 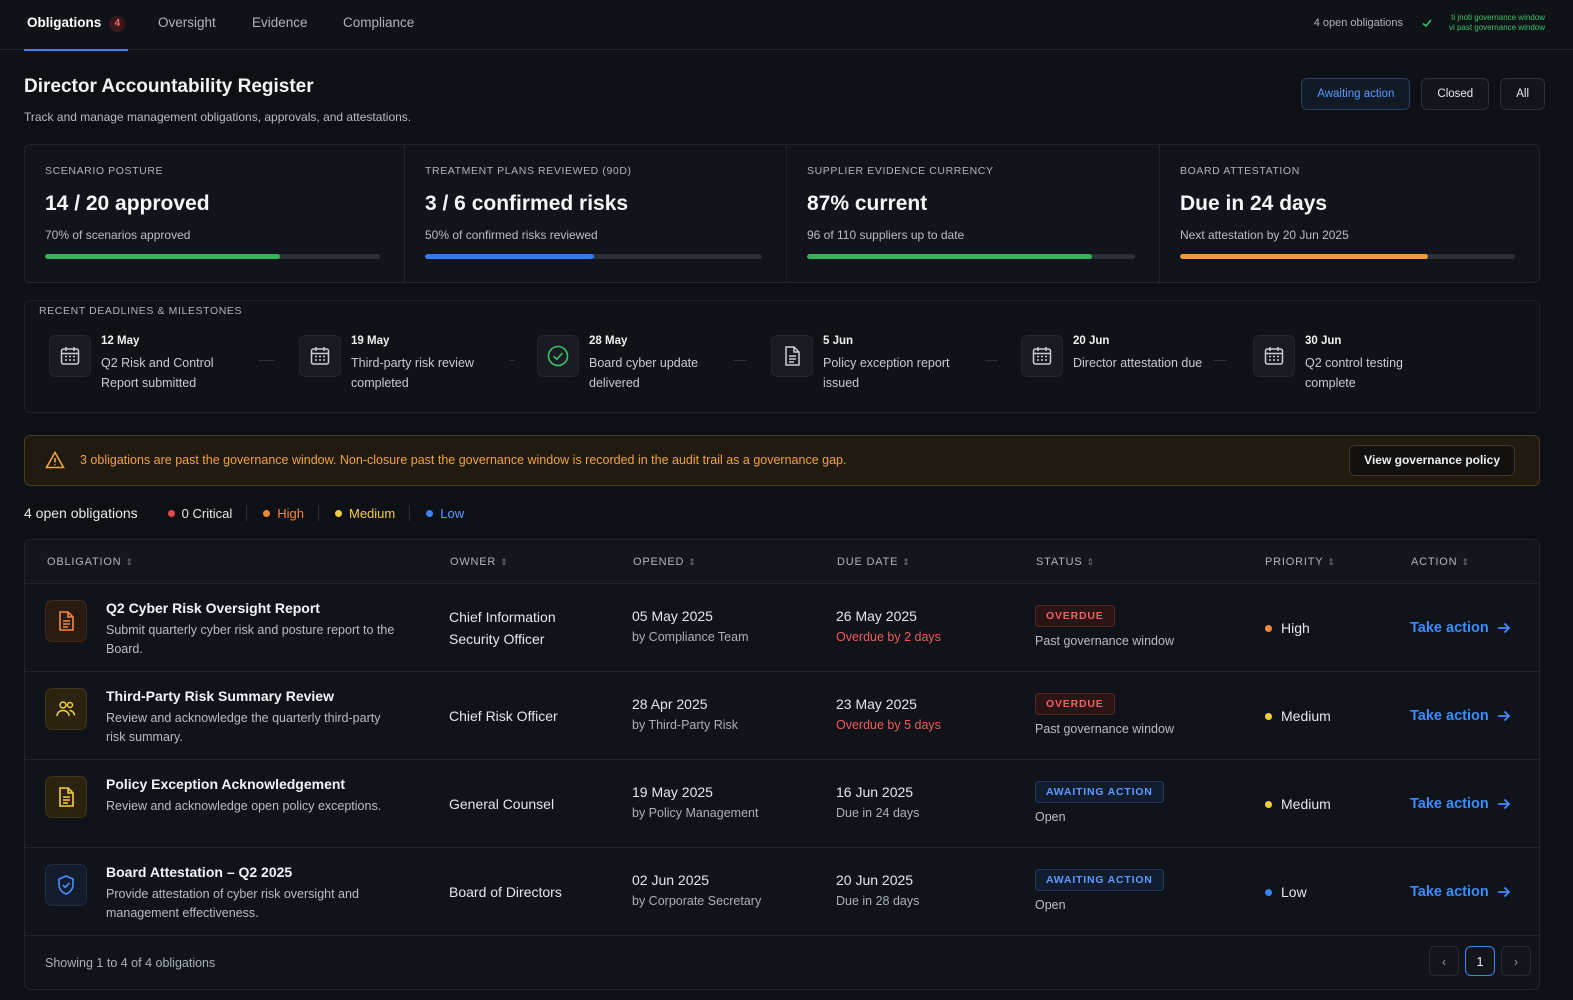 I want to click on summary-high: High, so click(x=291, y=513).